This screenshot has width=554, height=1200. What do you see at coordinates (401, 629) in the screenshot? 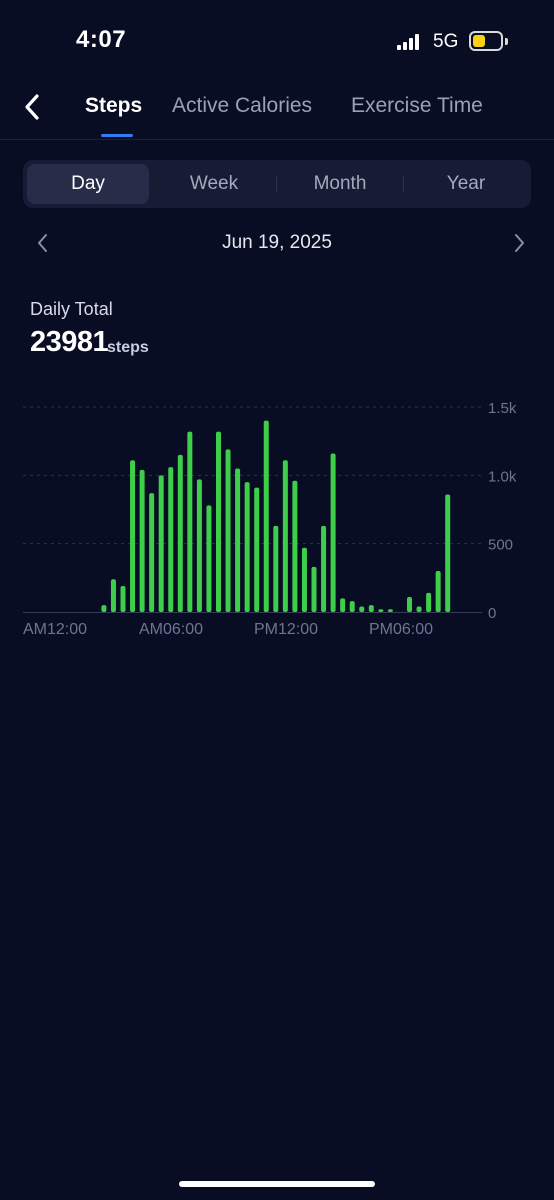
I see `x-tick-label: PM06:00` at bounding box center [401, 629].